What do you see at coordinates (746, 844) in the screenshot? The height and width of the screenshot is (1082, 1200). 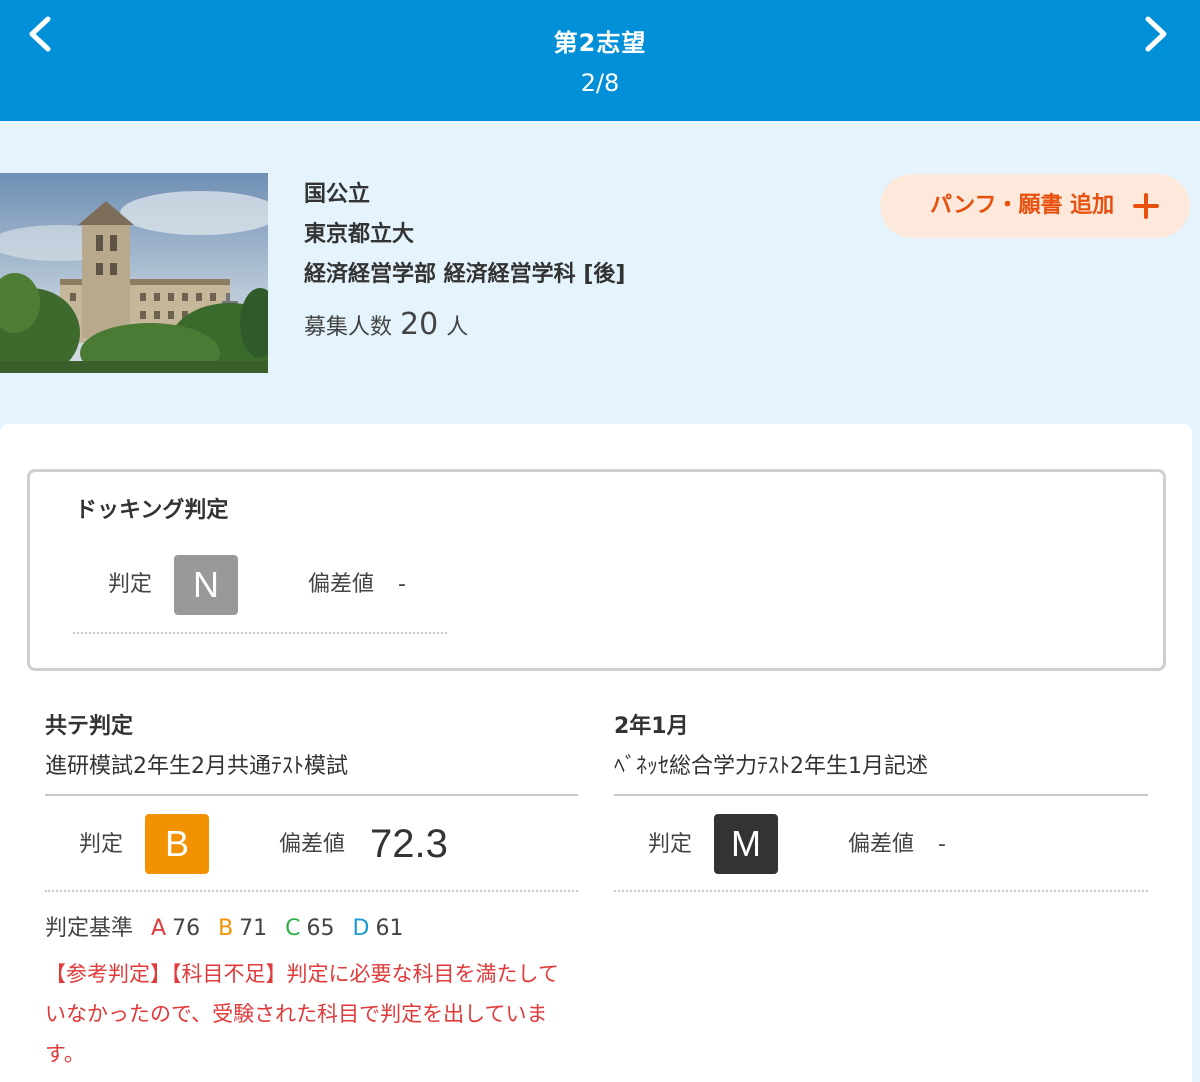 I see `jan-judgment-badge: M` at bounding box center [746, 844].